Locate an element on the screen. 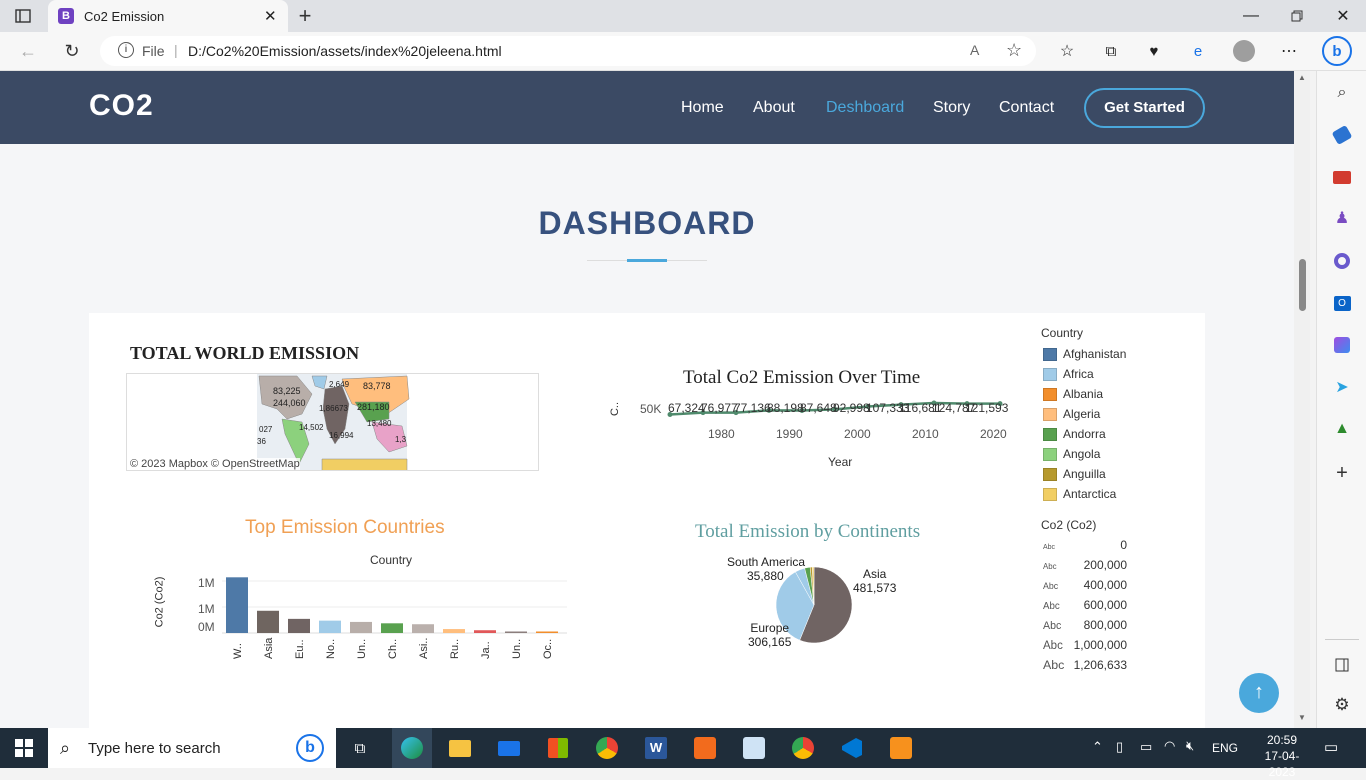  bing-icon: b is located at coordinates (310, 748).